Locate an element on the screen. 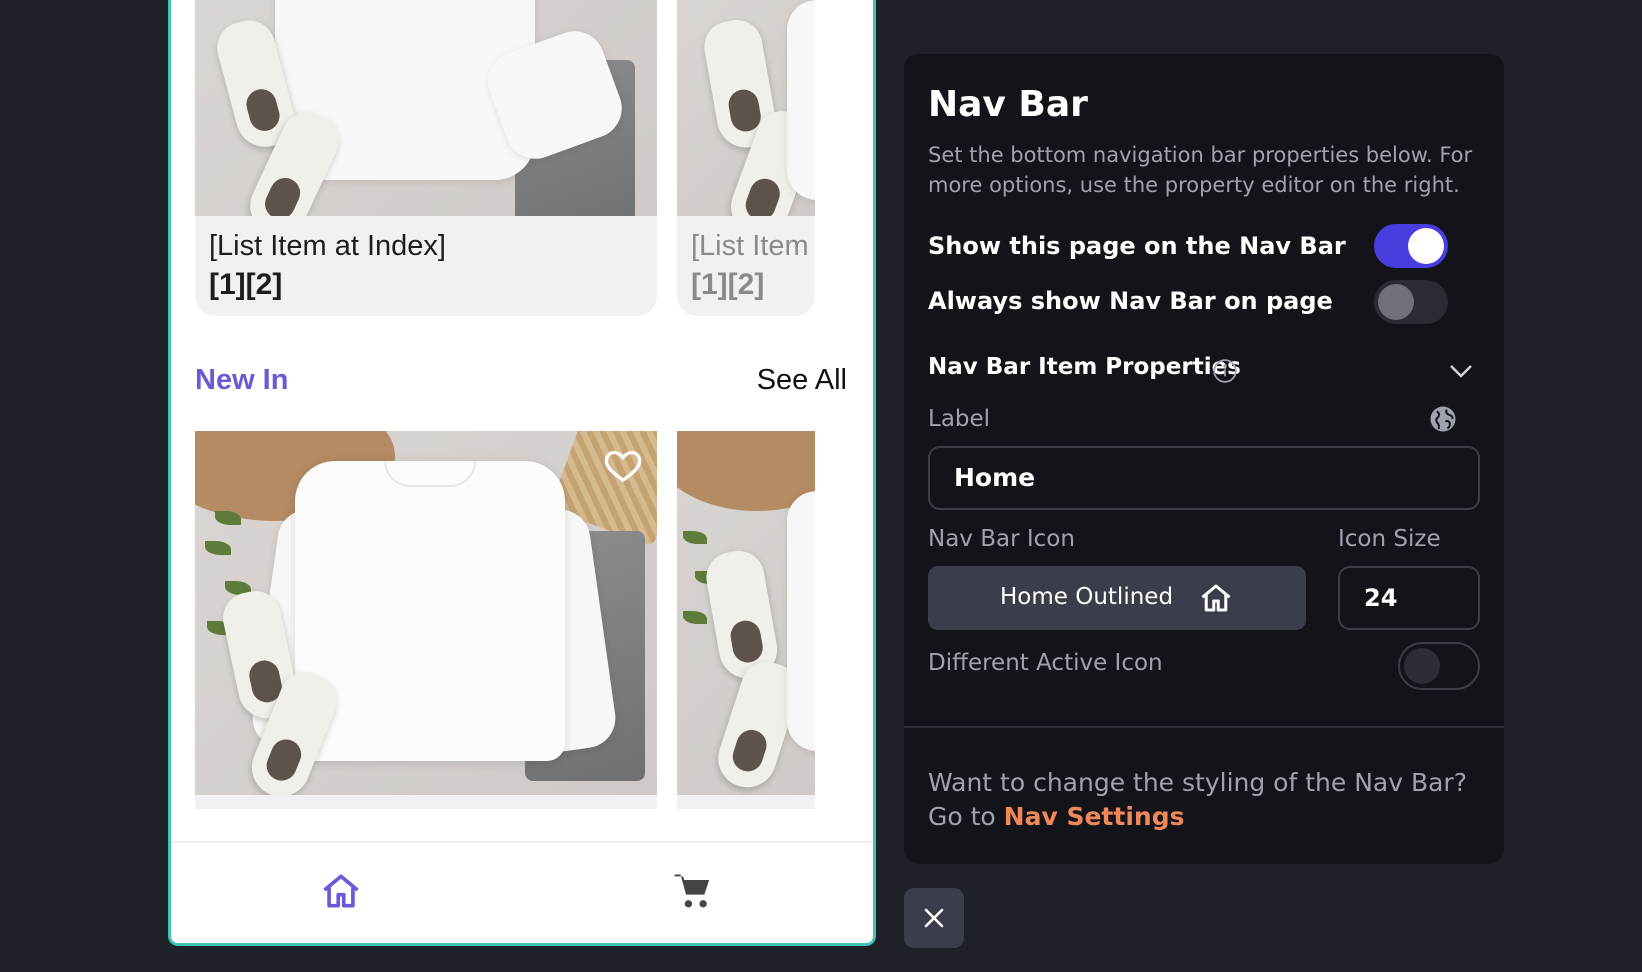 The height and width of the screenshot is (972, 1642). icon-size-input: 24 is located at coordinates (1409, 598).